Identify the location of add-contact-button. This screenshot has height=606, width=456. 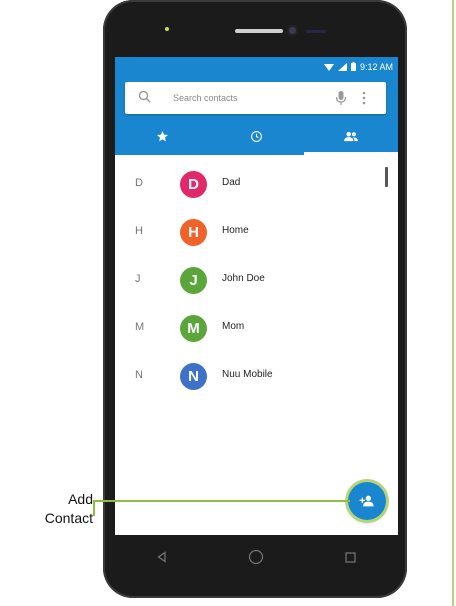
(367, 501).